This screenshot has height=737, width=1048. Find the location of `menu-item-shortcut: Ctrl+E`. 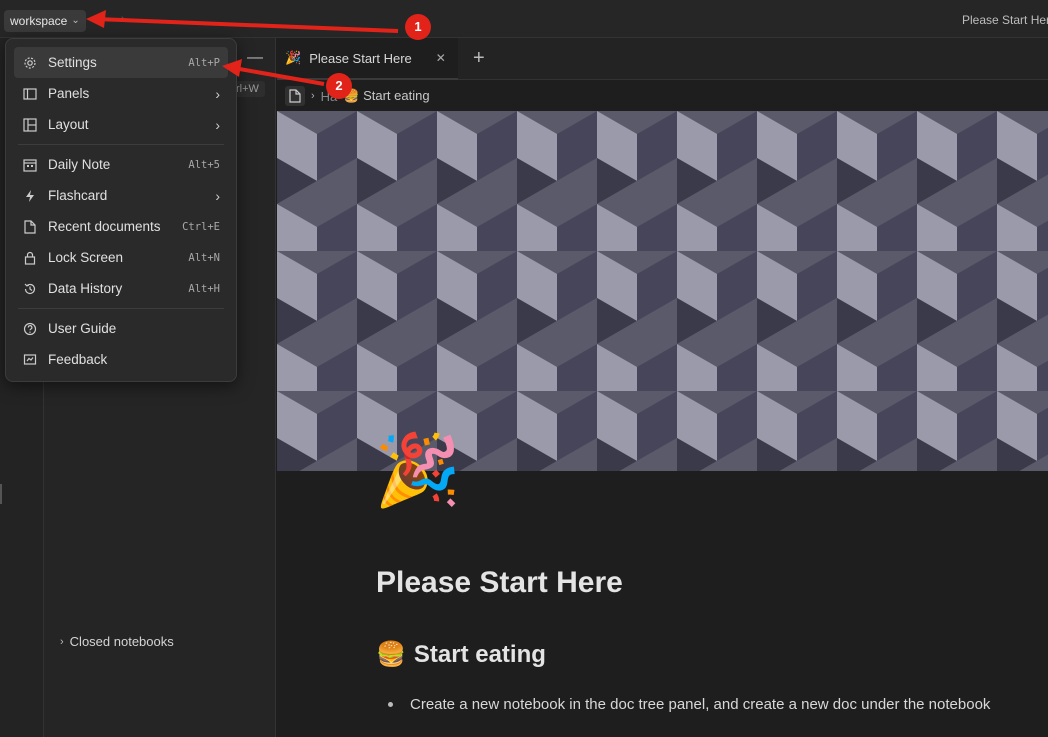

menu-item-shortcut: Ctrl+E is located at coordinates (201, 226).